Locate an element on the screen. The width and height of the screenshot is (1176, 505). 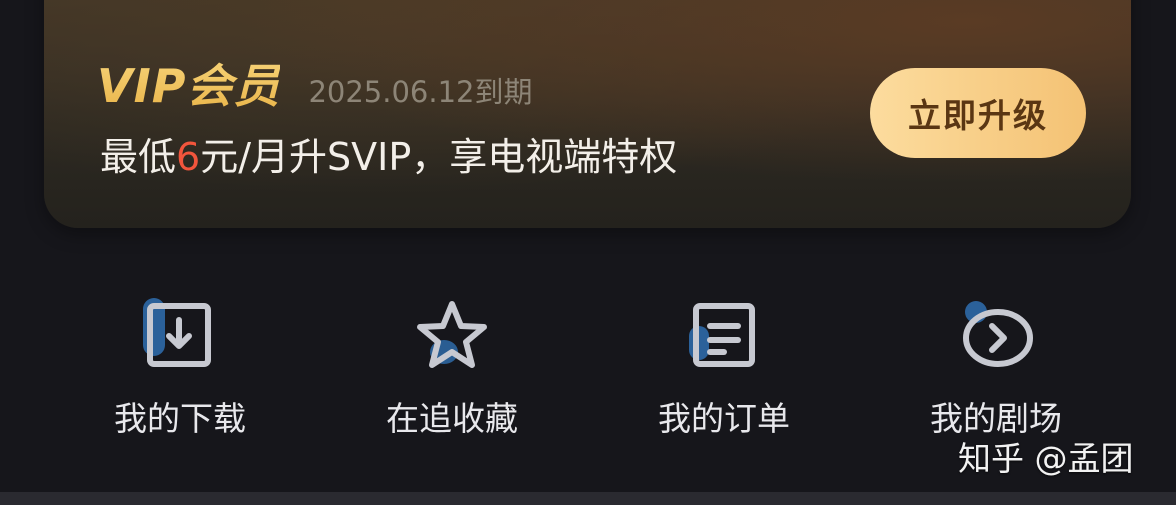
watermark: 知乎 @孟团 is located at coordinates (1046, 458).